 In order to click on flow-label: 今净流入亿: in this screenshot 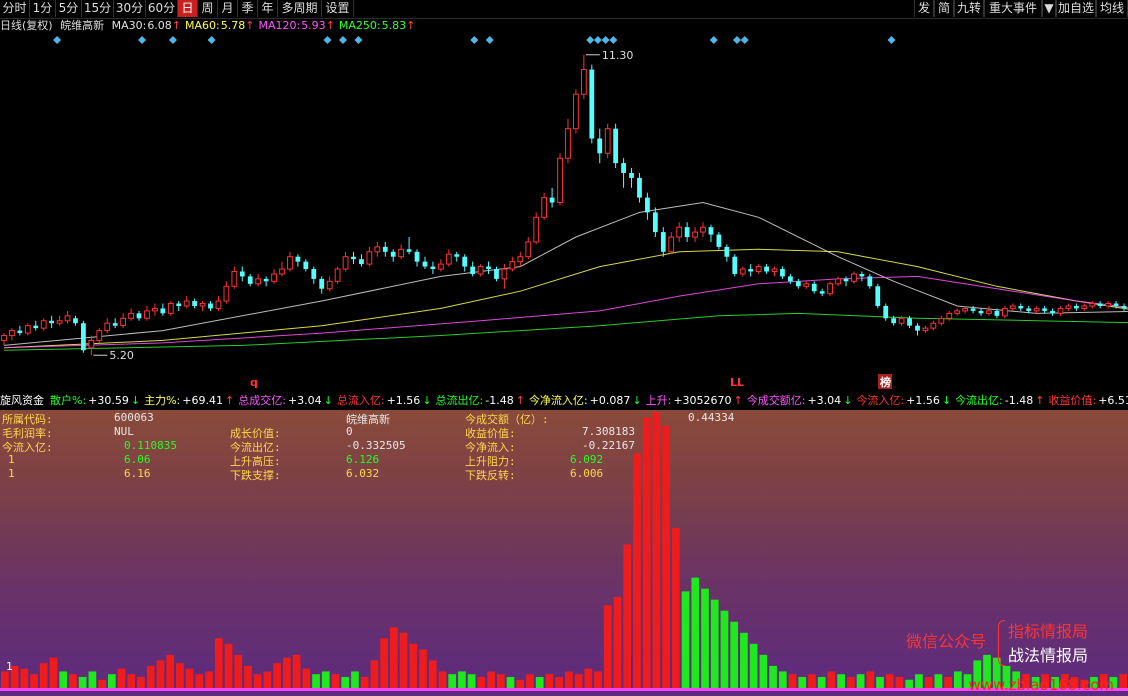, I will do `click(558, 400)`.